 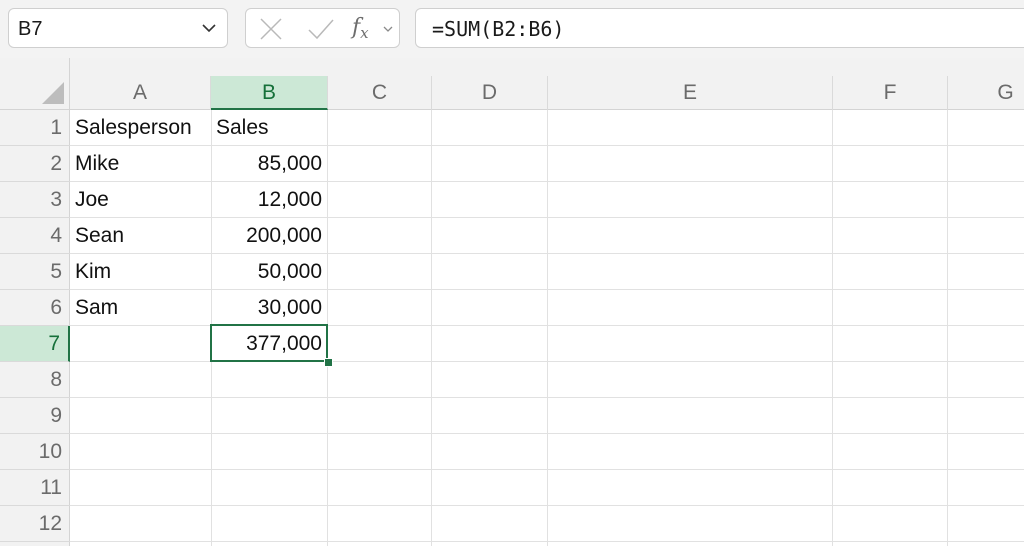 What do you see at coordinates (35, 416) in the screenshot?
I see `row-header-9: 9` at bounding box center [35, 416].